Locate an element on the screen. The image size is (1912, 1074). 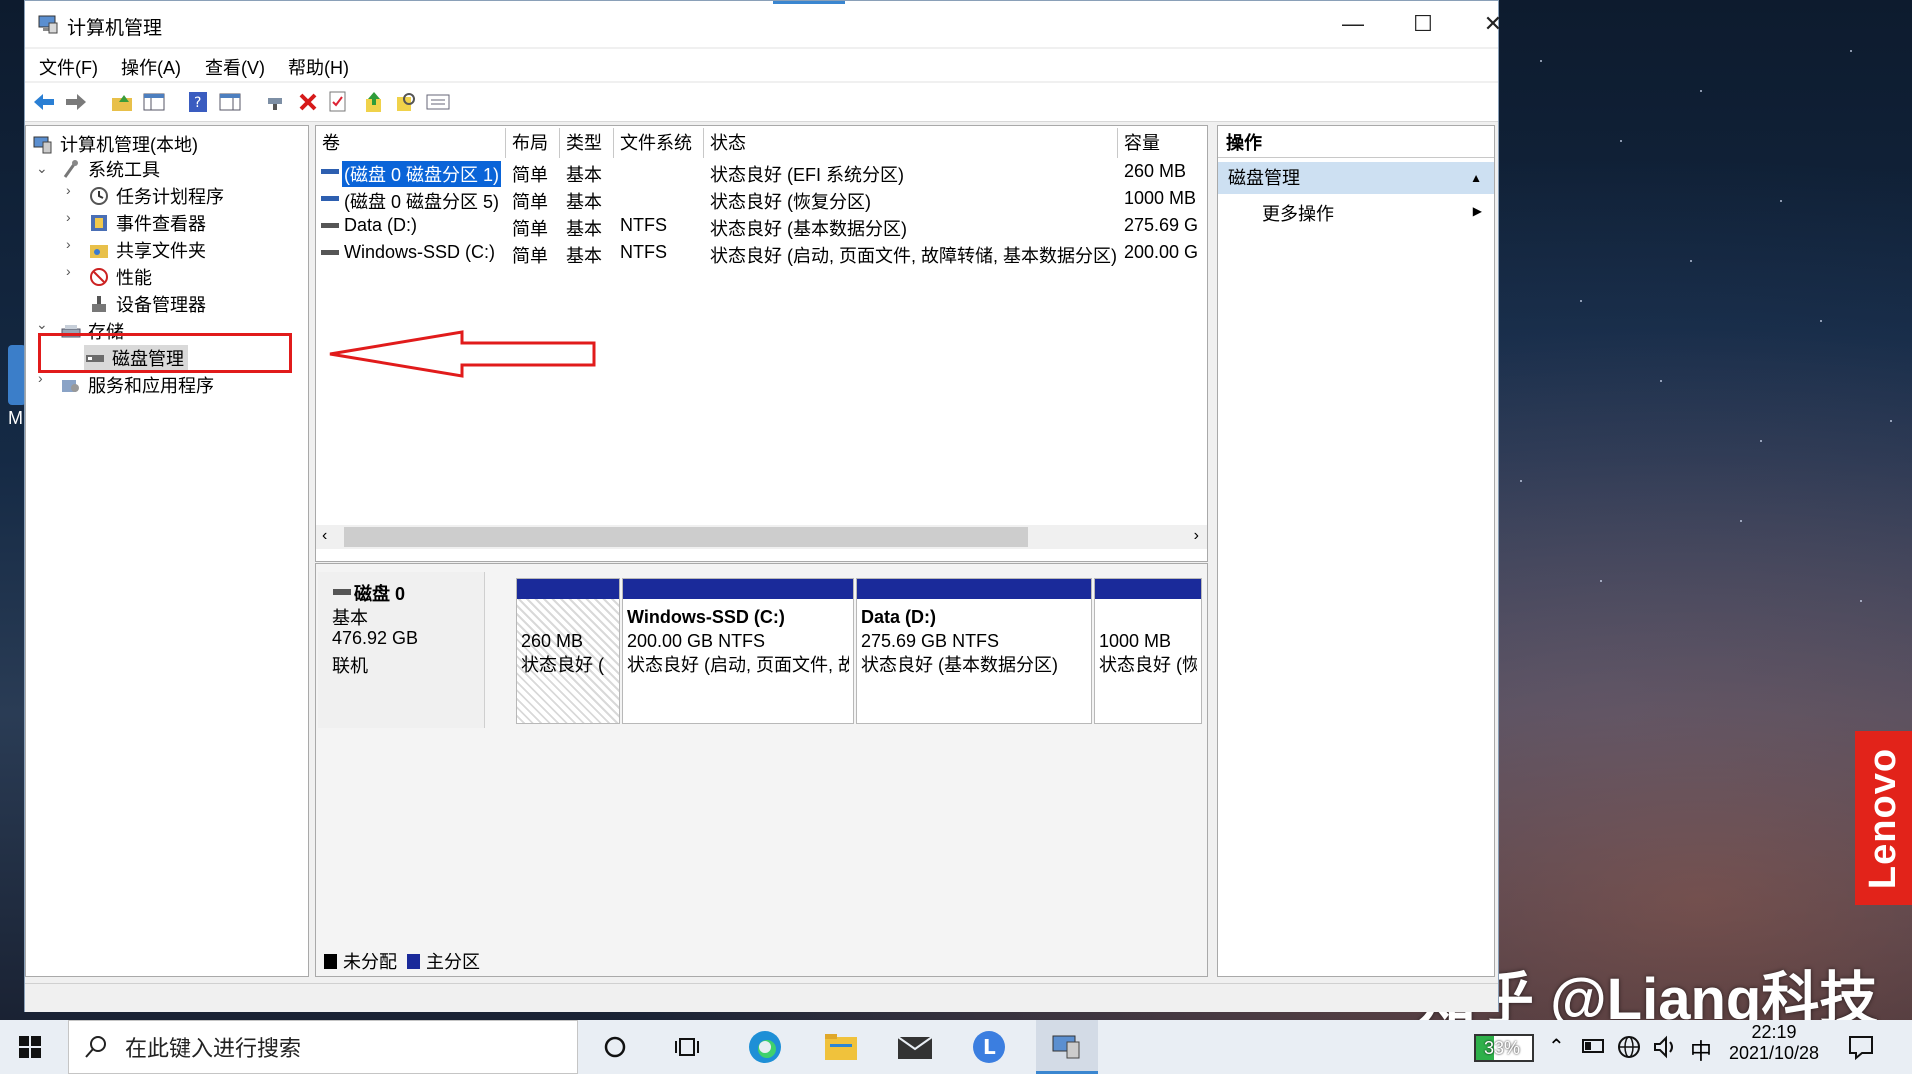
computer-management-icon is located at coordinates (48, 24).